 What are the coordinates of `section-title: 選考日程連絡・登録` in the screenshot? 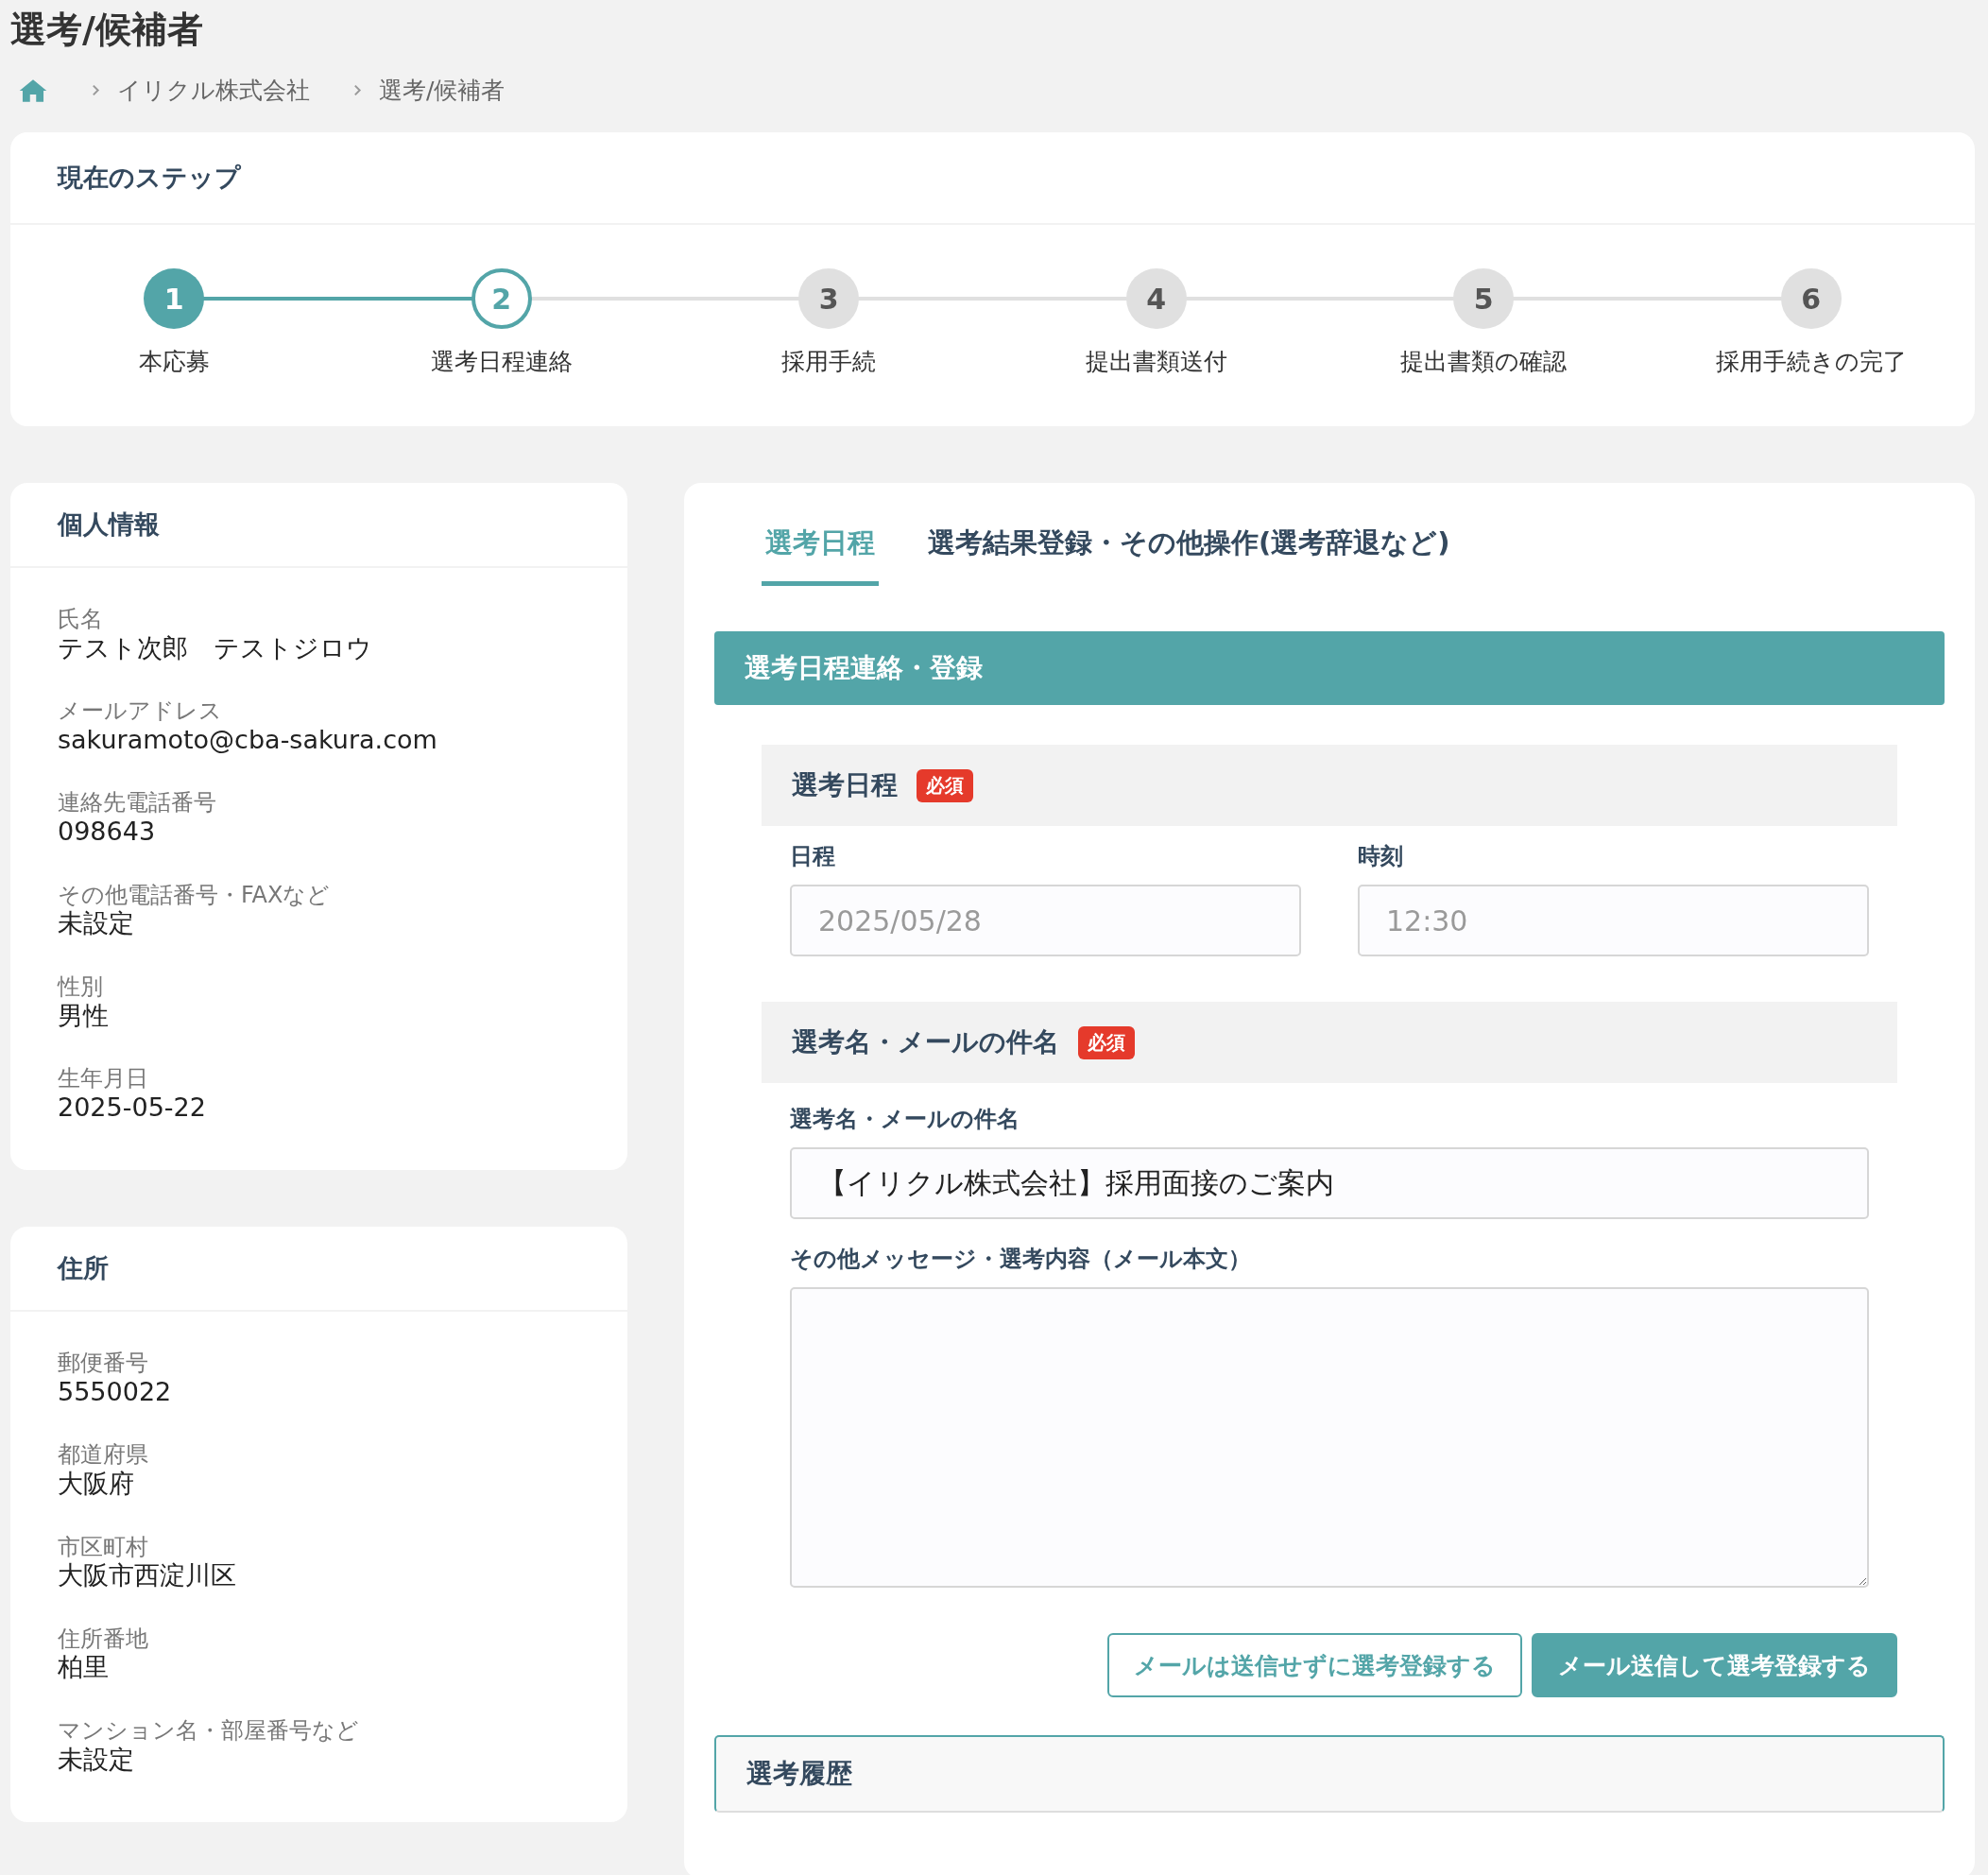 It's located at (864, 667).